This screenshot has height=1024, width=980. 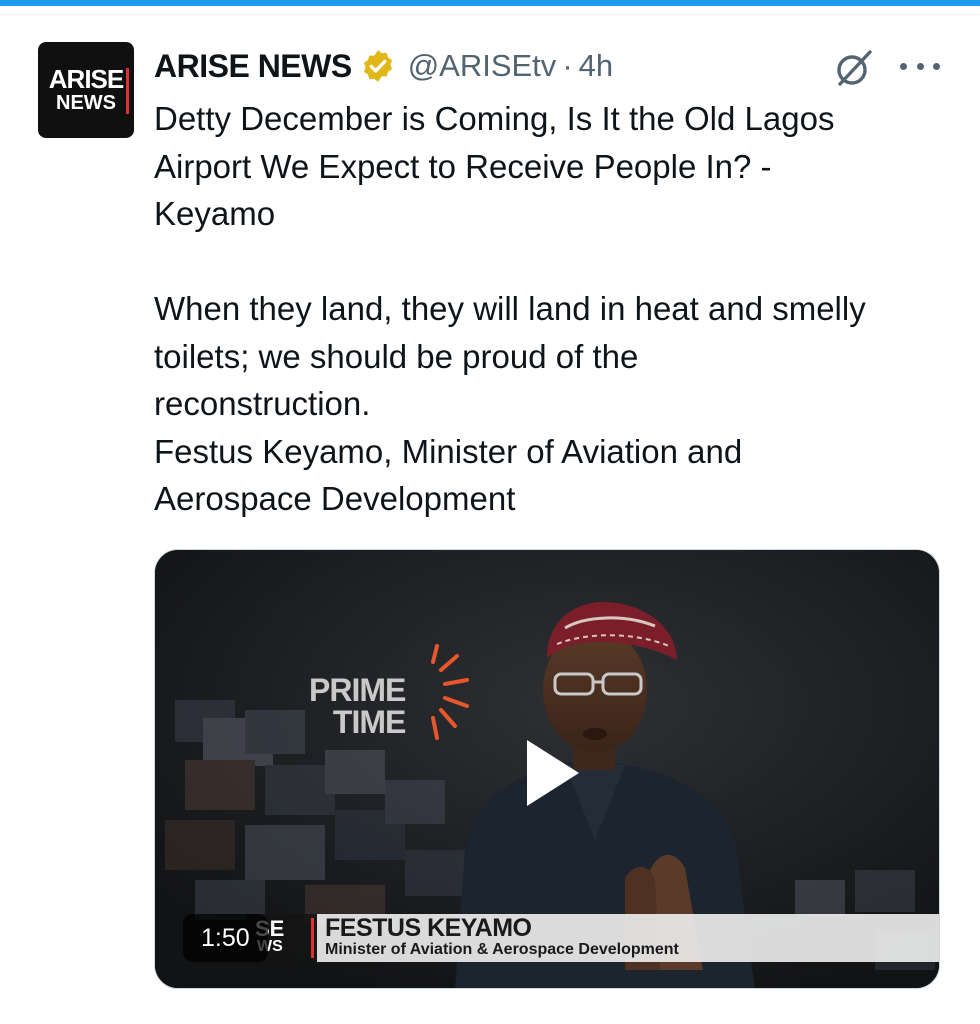 What do you see at coordinates (312, 938) in the screenshot?
I see `lower-third-logo-bar` at bounding box center [312, 938].